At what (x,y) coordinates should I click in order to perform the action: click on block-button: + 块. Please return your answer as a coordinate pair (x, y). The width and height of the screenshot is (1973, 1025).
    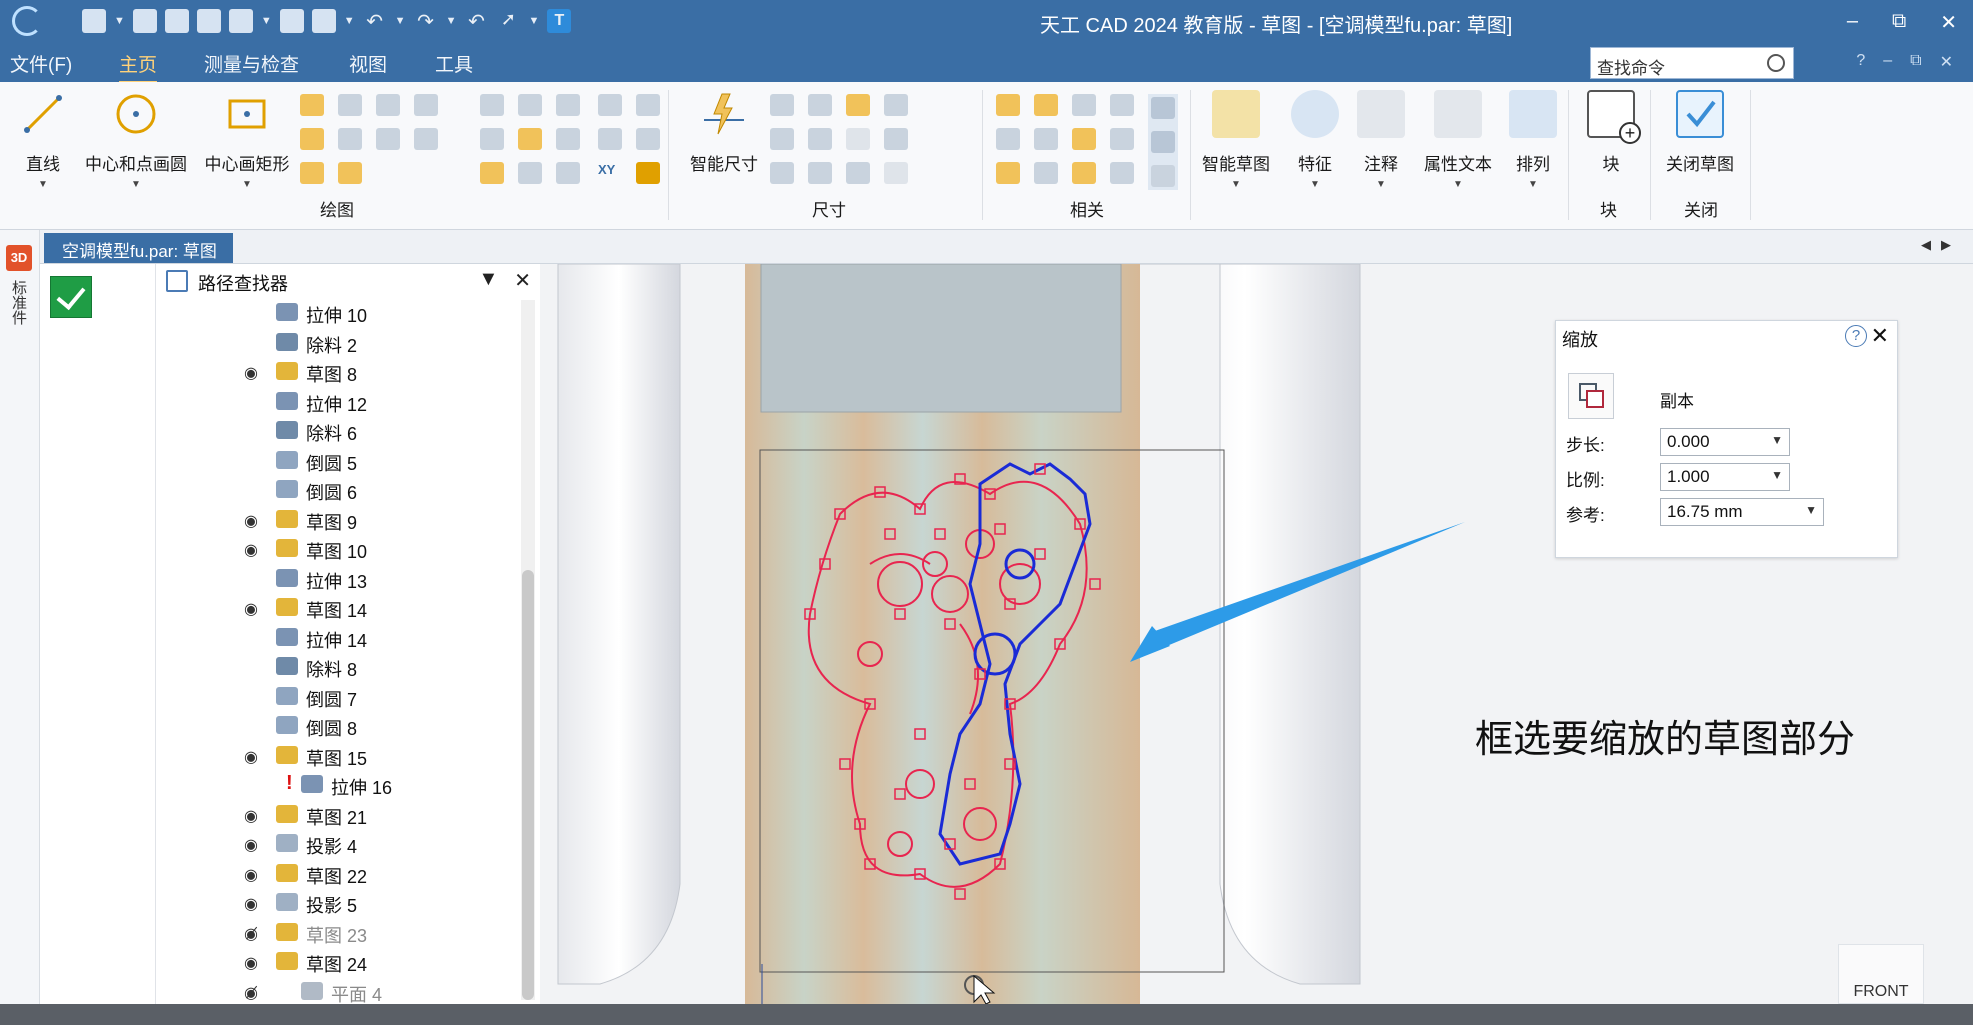
    Looking at the image, I should click on (1613, 132).